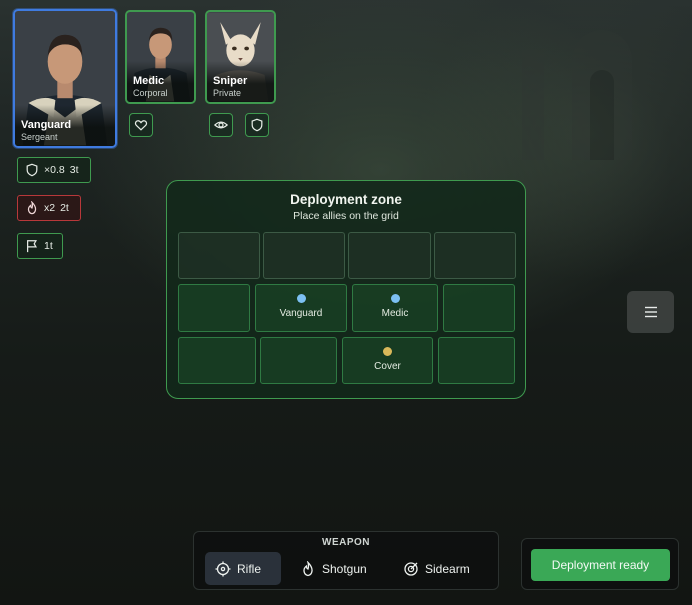  Describe the element at coordinates (411, 568) in the screenshot. I see `target-icon` at that location.